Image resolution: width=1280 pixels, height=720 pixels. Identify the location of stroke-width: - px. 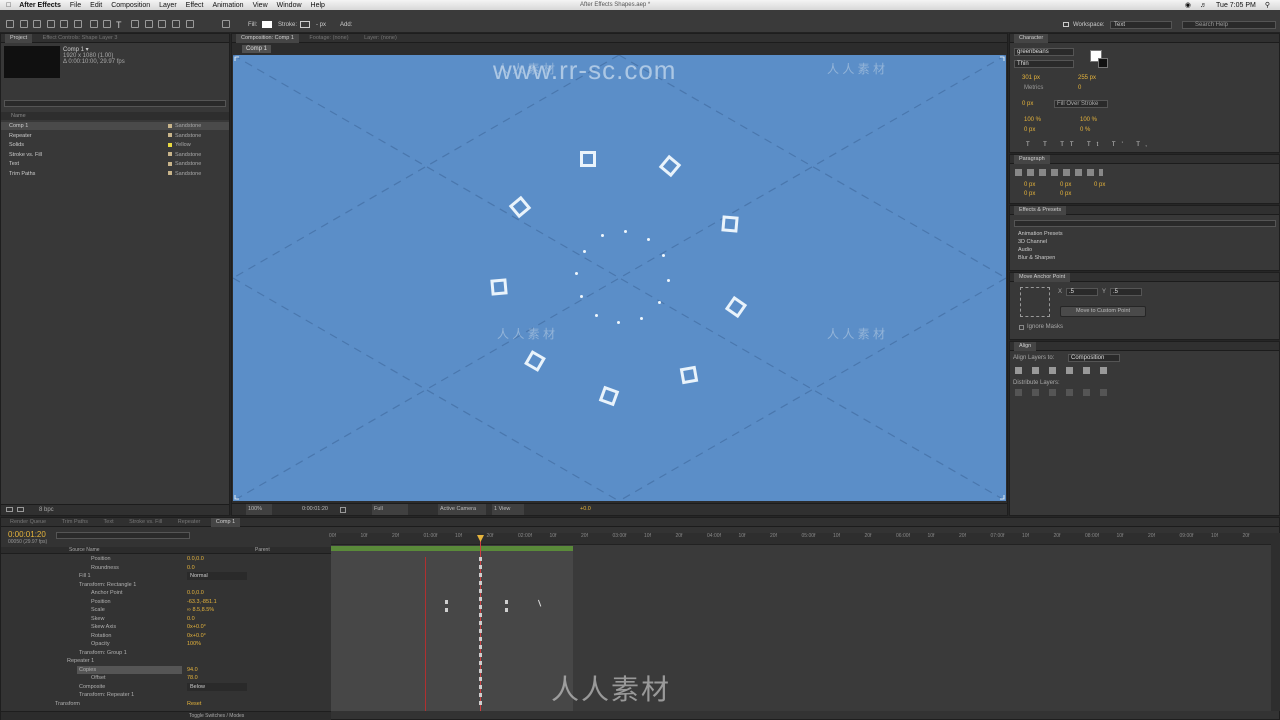
(321, 25).